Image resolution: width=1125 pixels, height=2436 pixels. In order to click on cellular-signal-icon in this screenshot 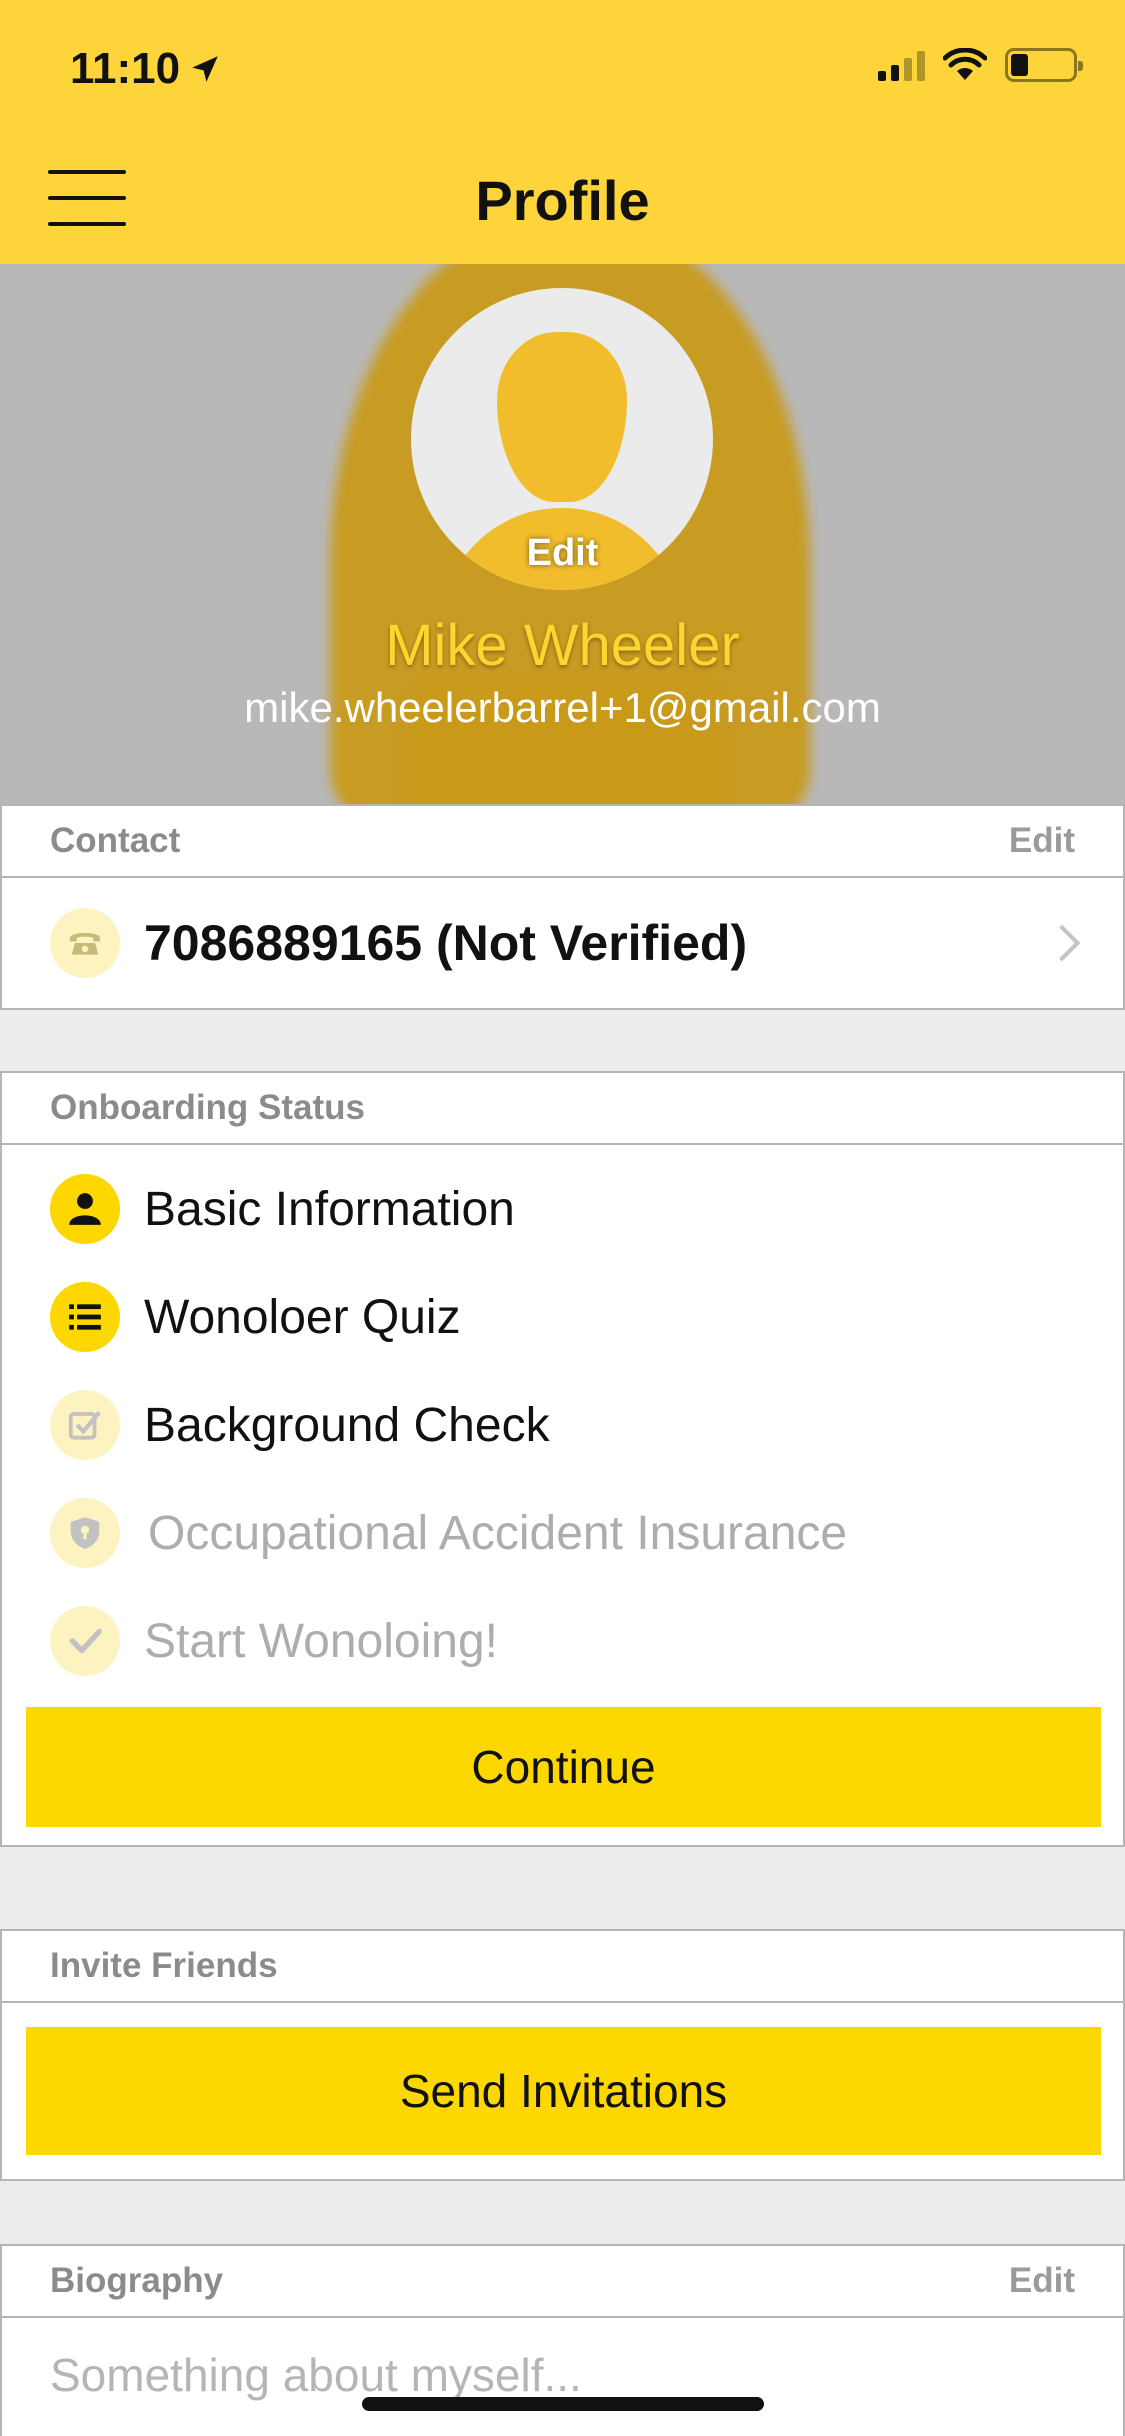, I will do `click(901, 65)`.